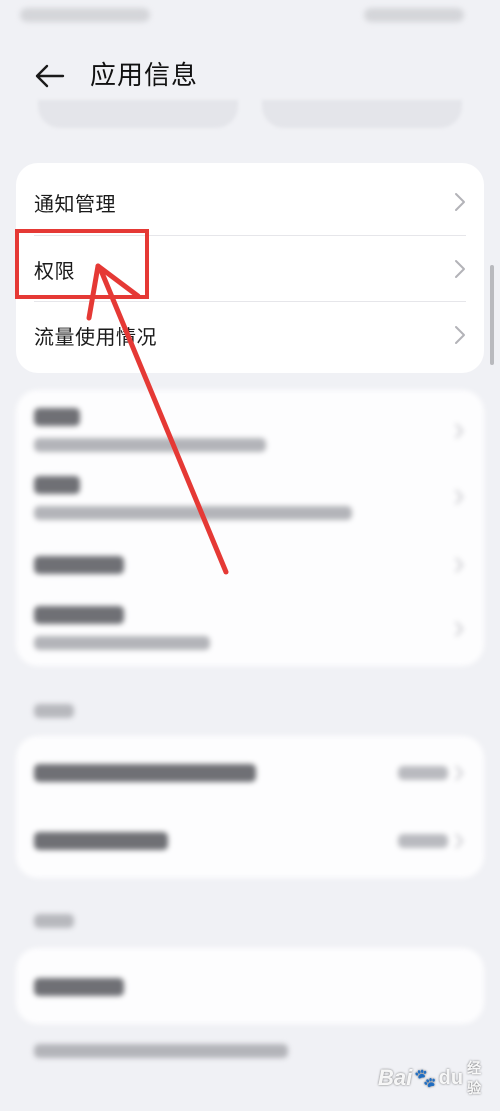 The width and height of the screenshot is (500, 1111). I want to click on footer-hint, so click(161, 1051).